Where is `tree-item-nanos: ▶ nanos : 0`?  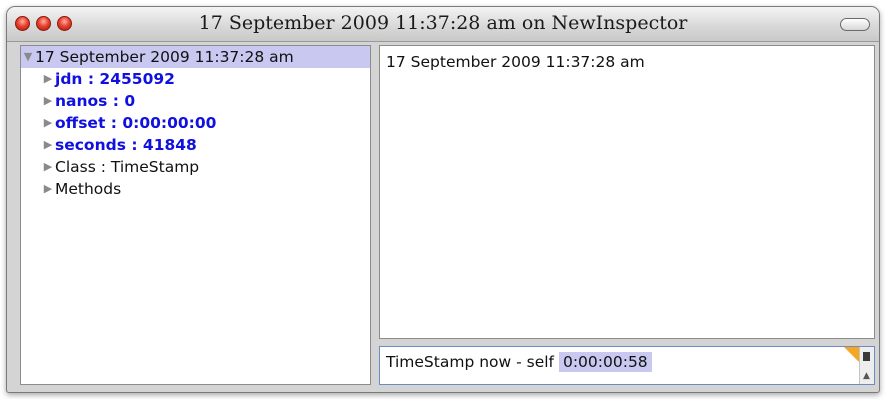 tree-item-nanos: ▶ nanos : 0 is located at coordinates (195, 101).